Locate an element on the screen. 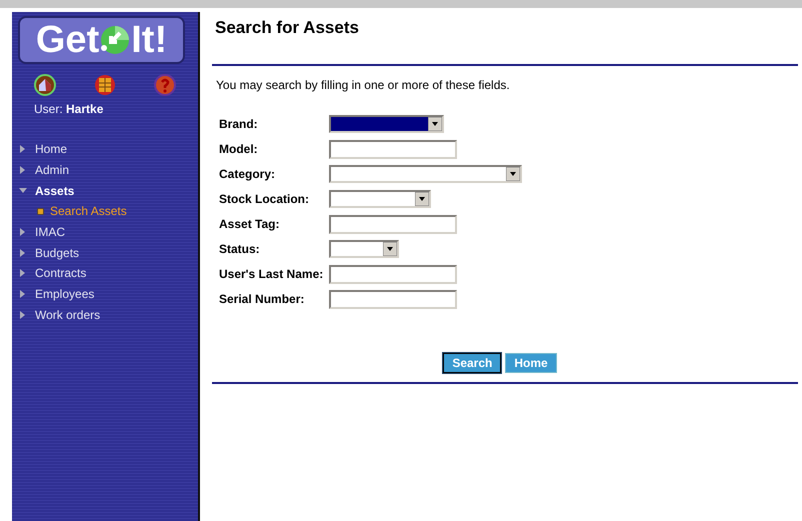 The width and height of the screenshot is (802, 521). nav-item: Home is located at coordinates (105, 149).